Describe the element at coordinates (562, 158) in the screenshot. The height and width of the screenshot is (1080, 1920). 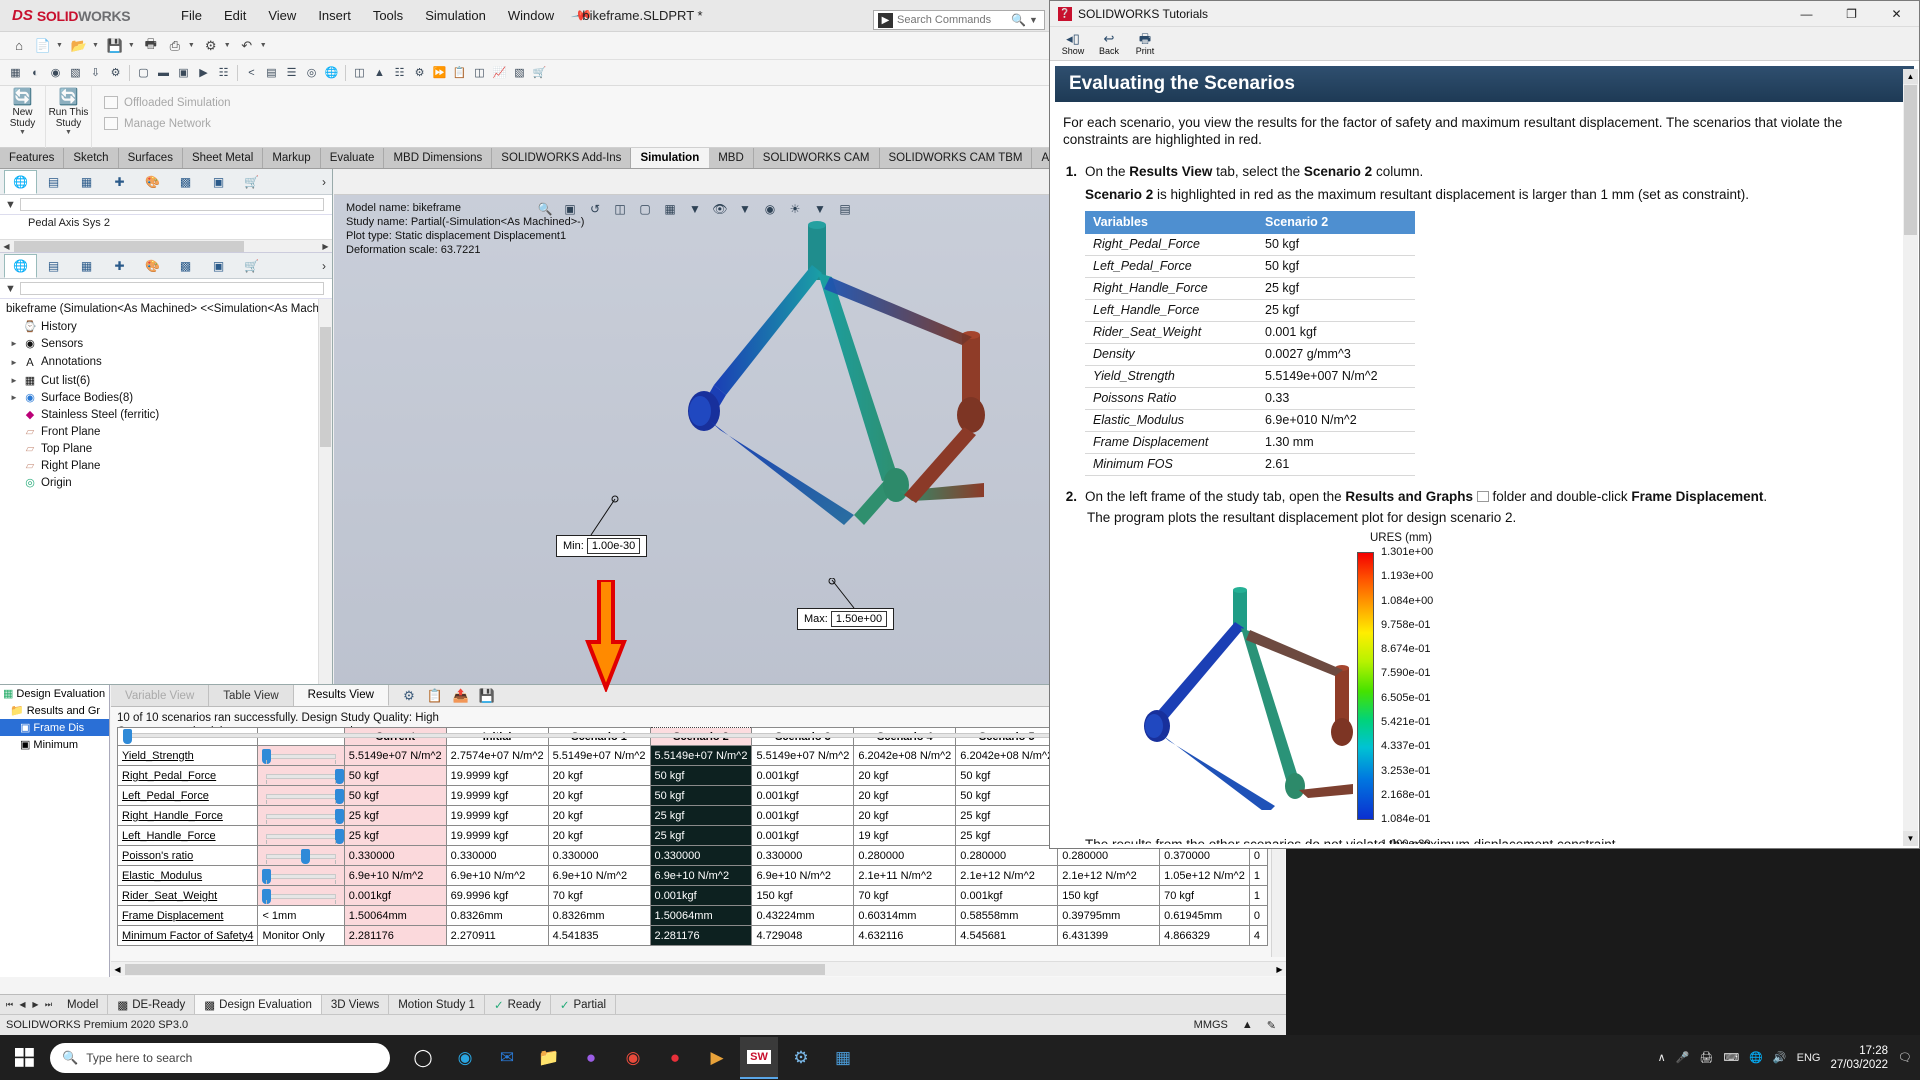
I see `tab-solidworks-addins: SOLIDWORKS Add-Ins` at that location.